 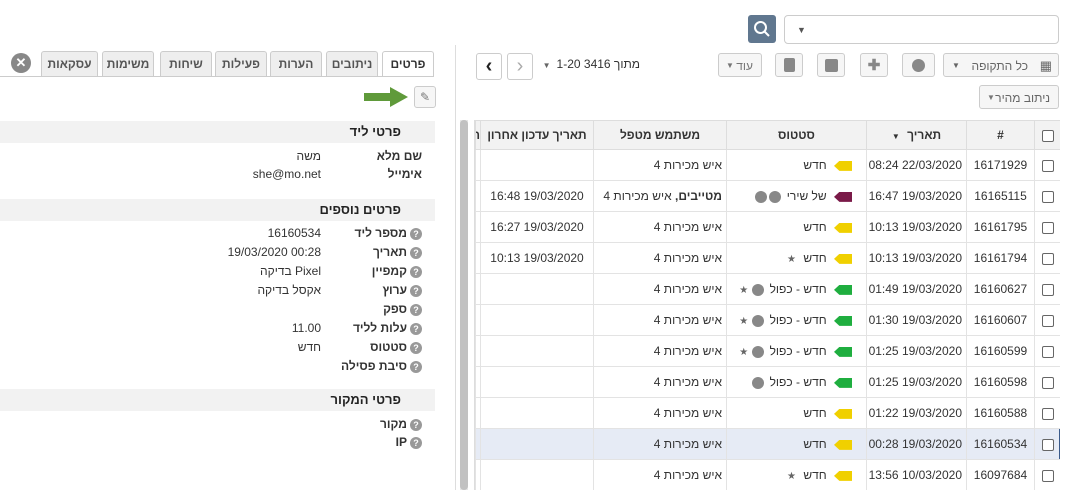 What do you see at coordinates (730, 65) in the screenshot?
I see `chevron-down-icon: ▼` at bounding box center [730, 65].